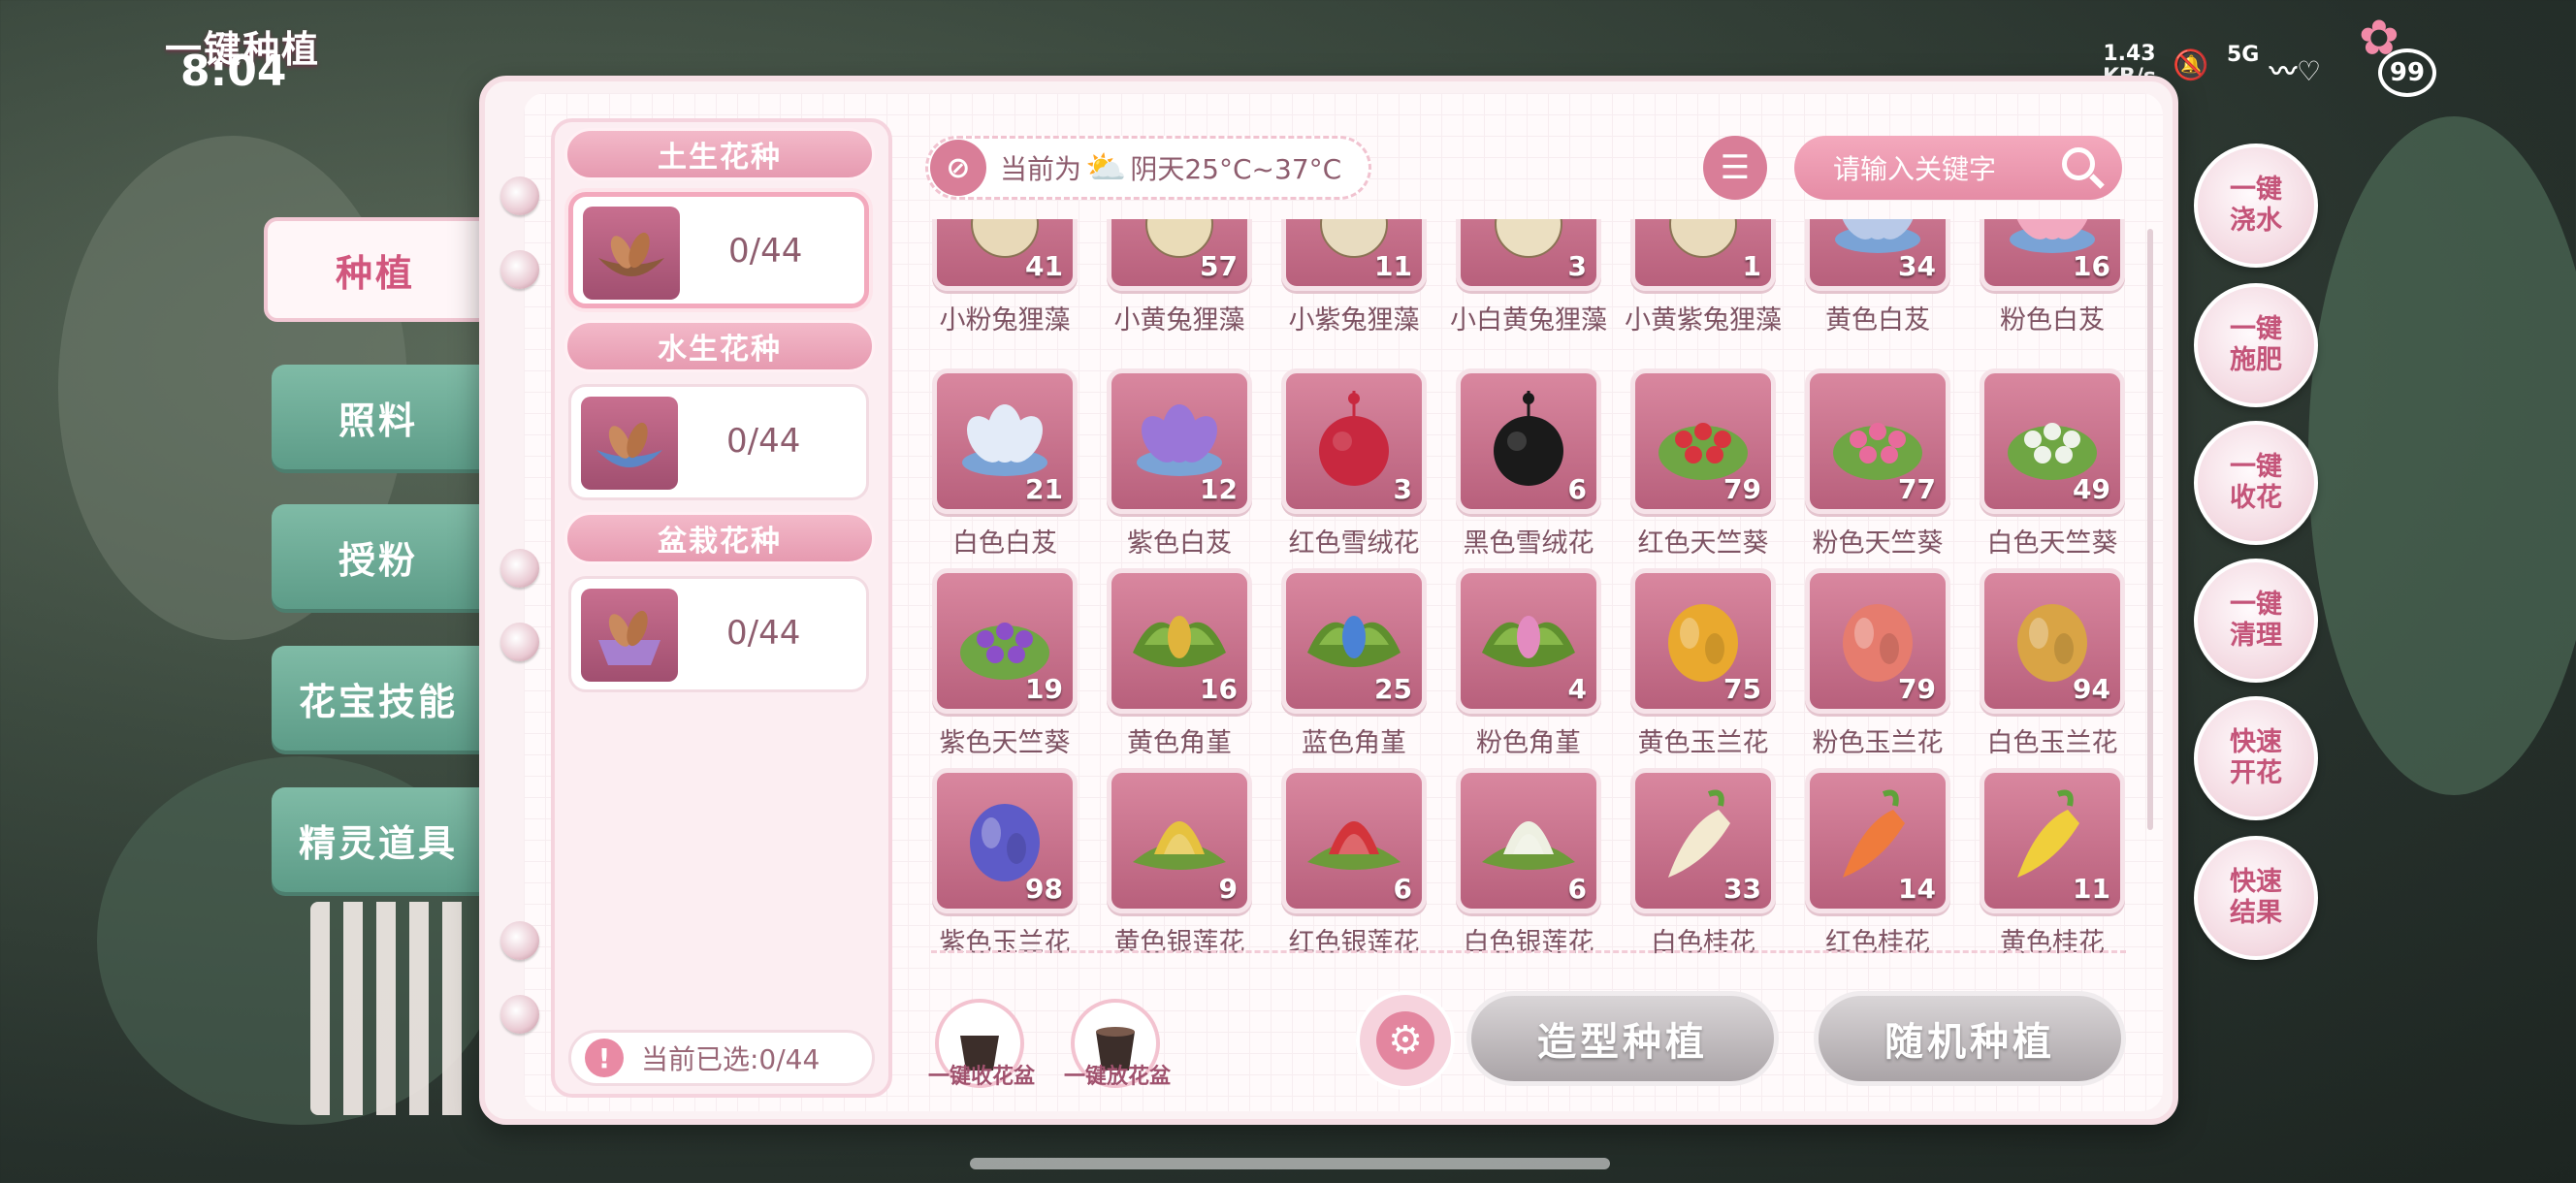 The height and width of the screenshot is (1183, 2576). Describe the element at coordinates (2150, 529) in the screenshot. I see `scrollbar` at that location.